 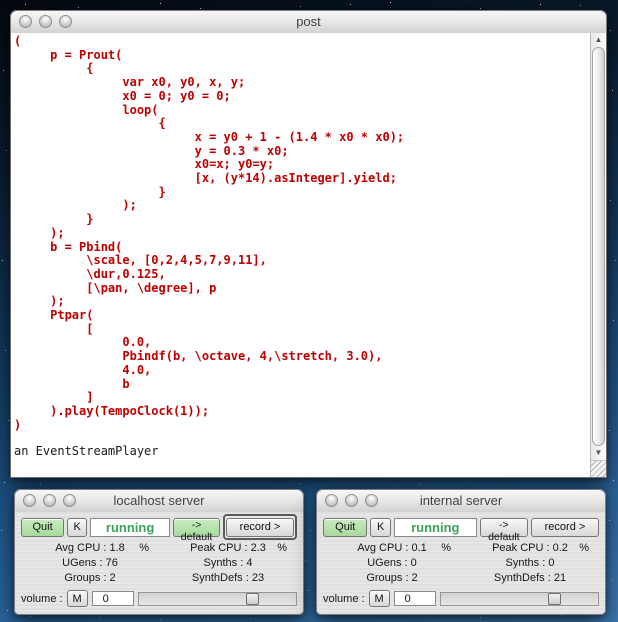 I want to click on peak-cpu-value: Peak CPU : 0.2, so click(x=530, y=548).